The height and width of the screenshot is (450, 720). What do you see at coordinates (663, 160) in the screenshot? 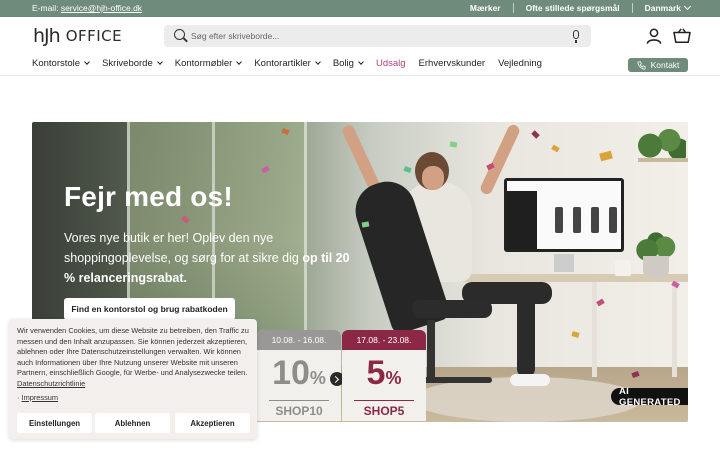
I see `hero-shelf` at bounding box center [663, 160].